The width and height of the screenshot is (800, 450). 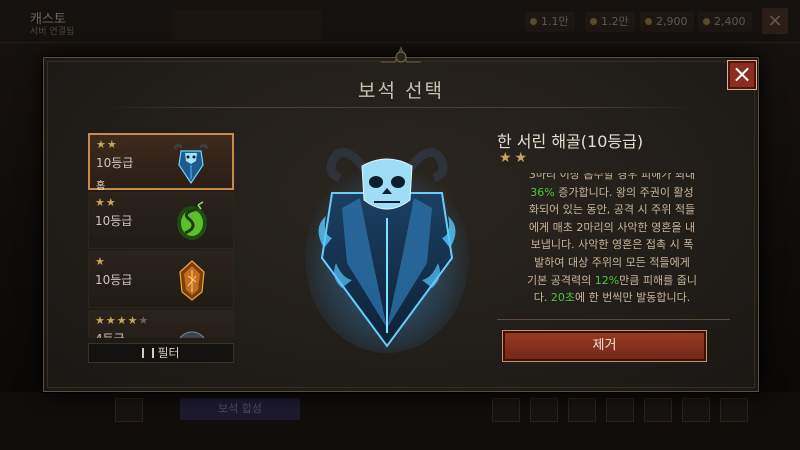 What do you see at coordinates (192, 280) in the screenshot?
I see `amber-rune-gem-icon` at bounding box center [192, 280].